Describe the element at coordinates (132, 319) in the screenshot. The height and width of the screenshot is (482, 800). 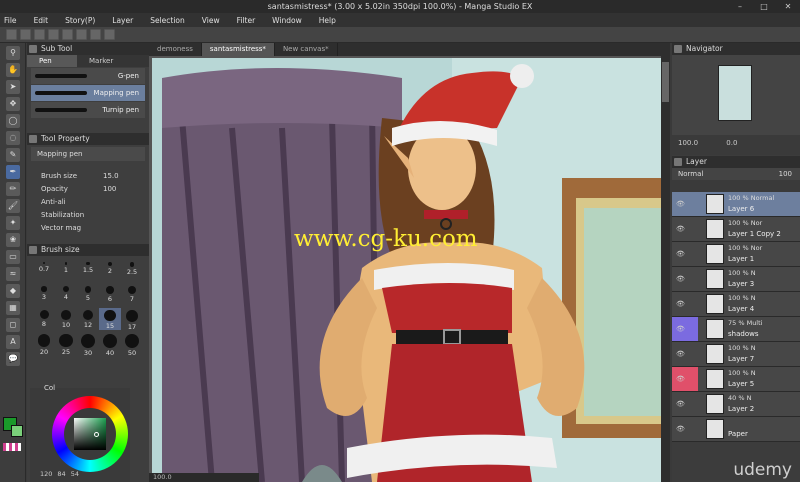
I see `brush-size-preset: 17` at that location.